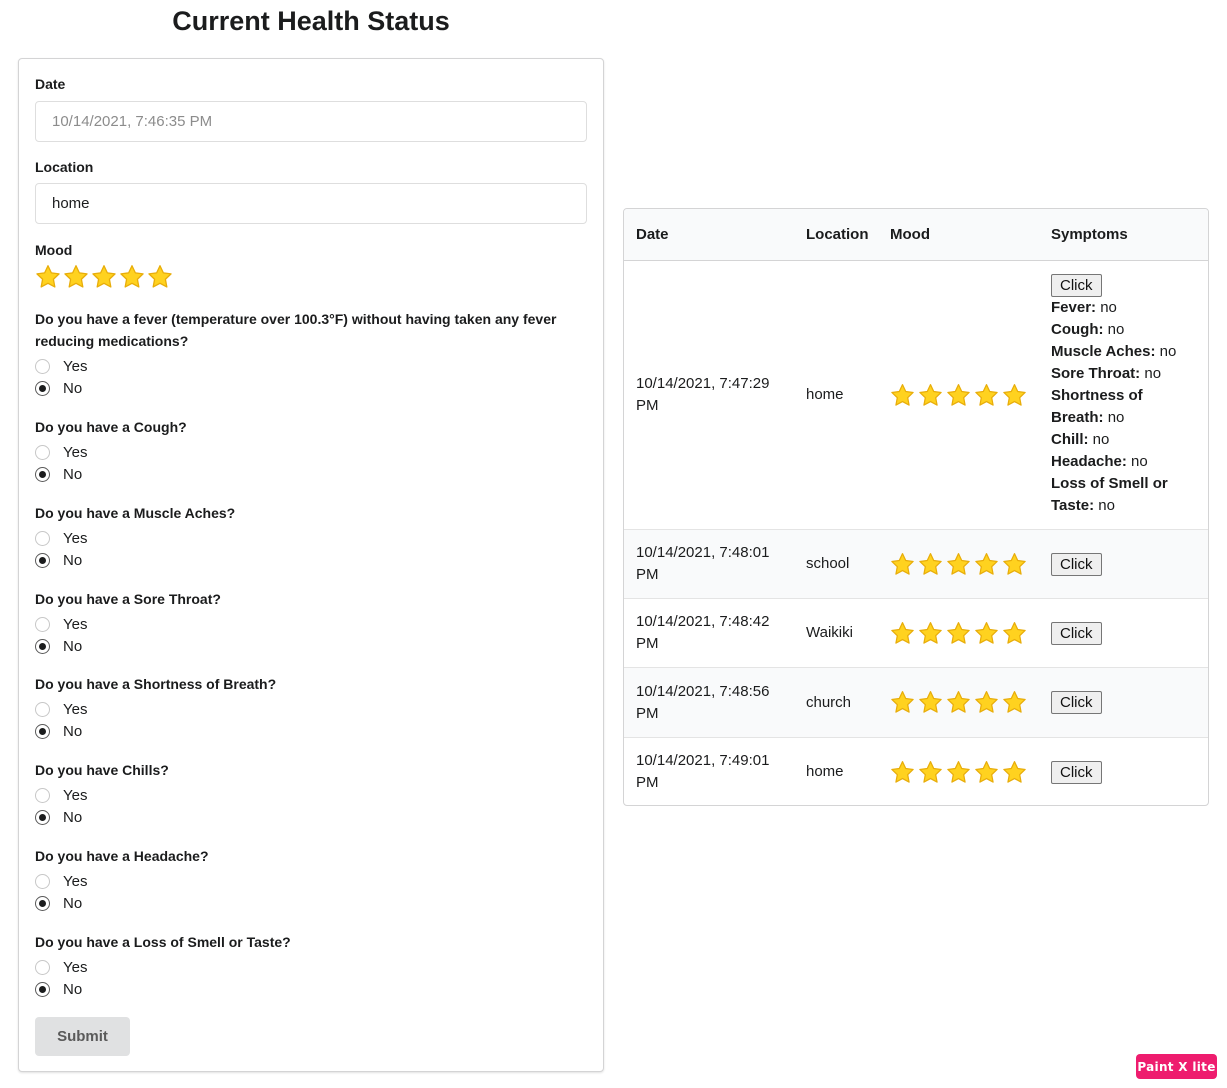 Image resolution: width=1227 pixels, height=1088 pixels. What do you see at coordinates (709, 702) in the screenshot?
I see `cell-date: 10/14/2021, 7:48:56 PM` at bounding box center [709, 702].